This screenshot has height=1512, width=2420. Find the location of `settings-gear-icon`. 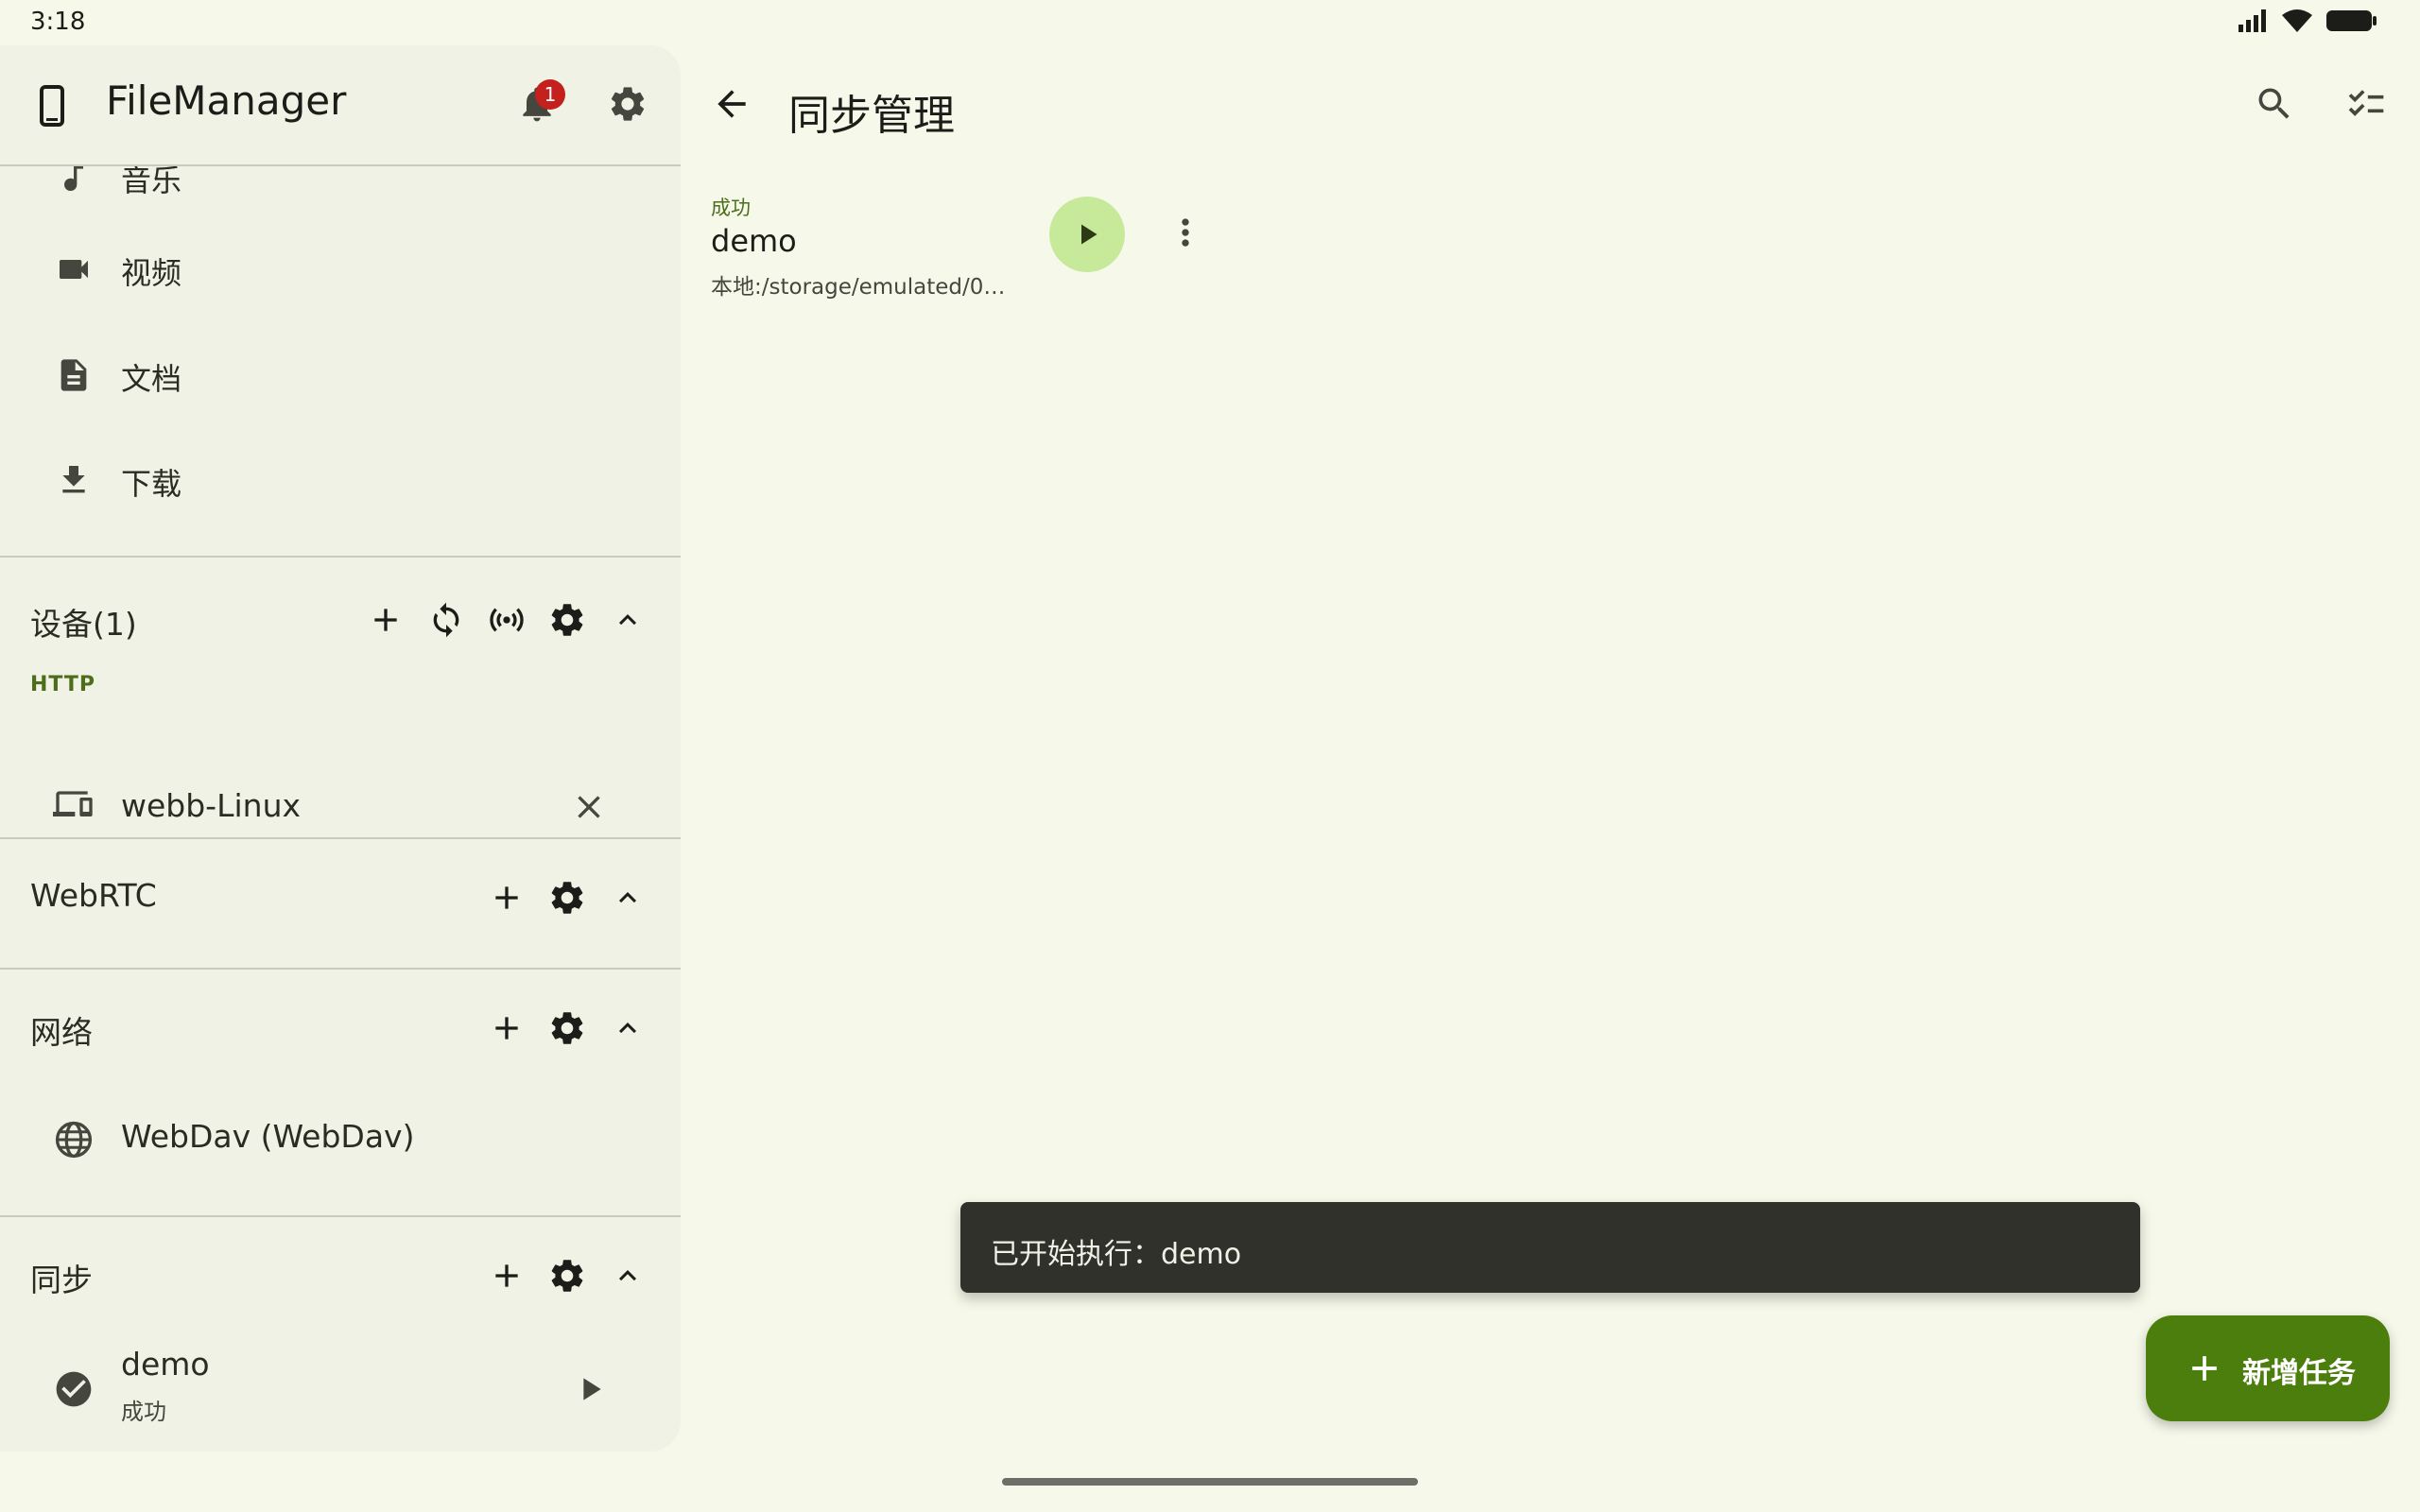

settings-gear-icon is located at coordinates (627, 104).